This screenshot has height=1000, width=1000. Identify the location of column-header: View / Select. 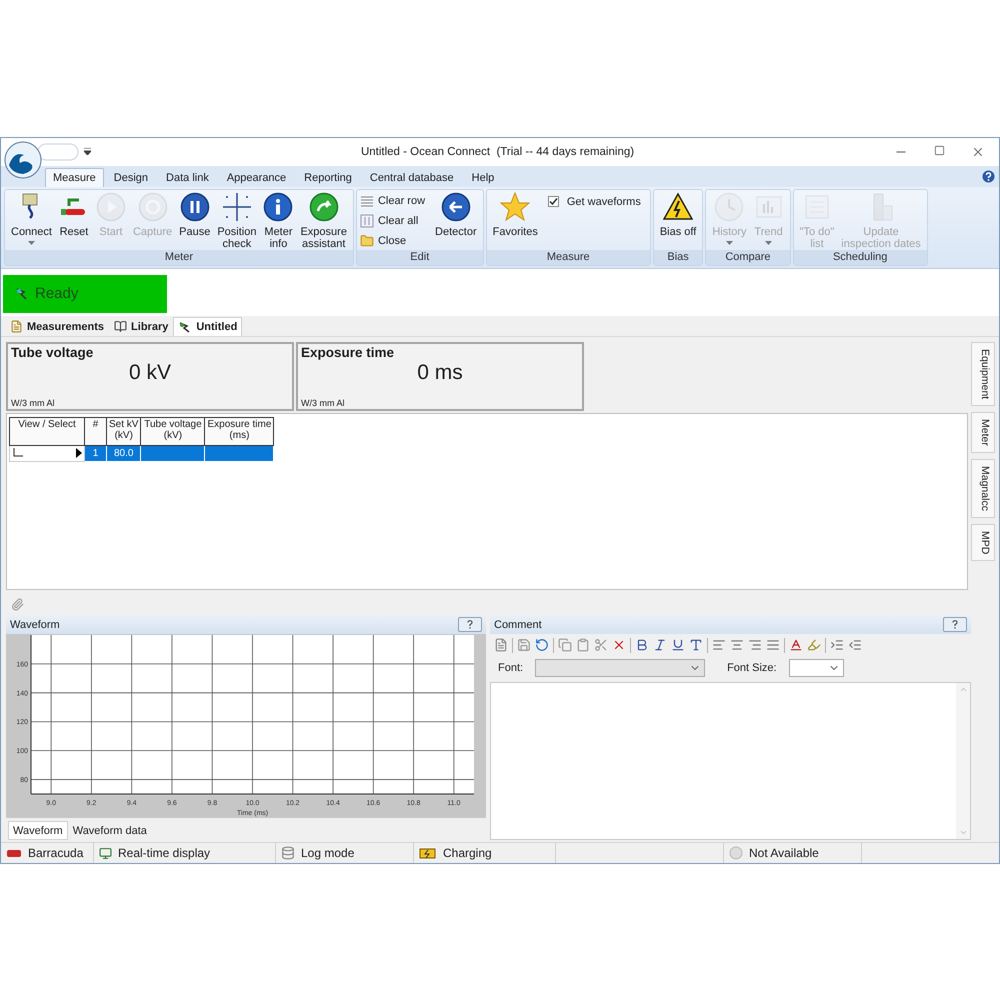
(47, 431).